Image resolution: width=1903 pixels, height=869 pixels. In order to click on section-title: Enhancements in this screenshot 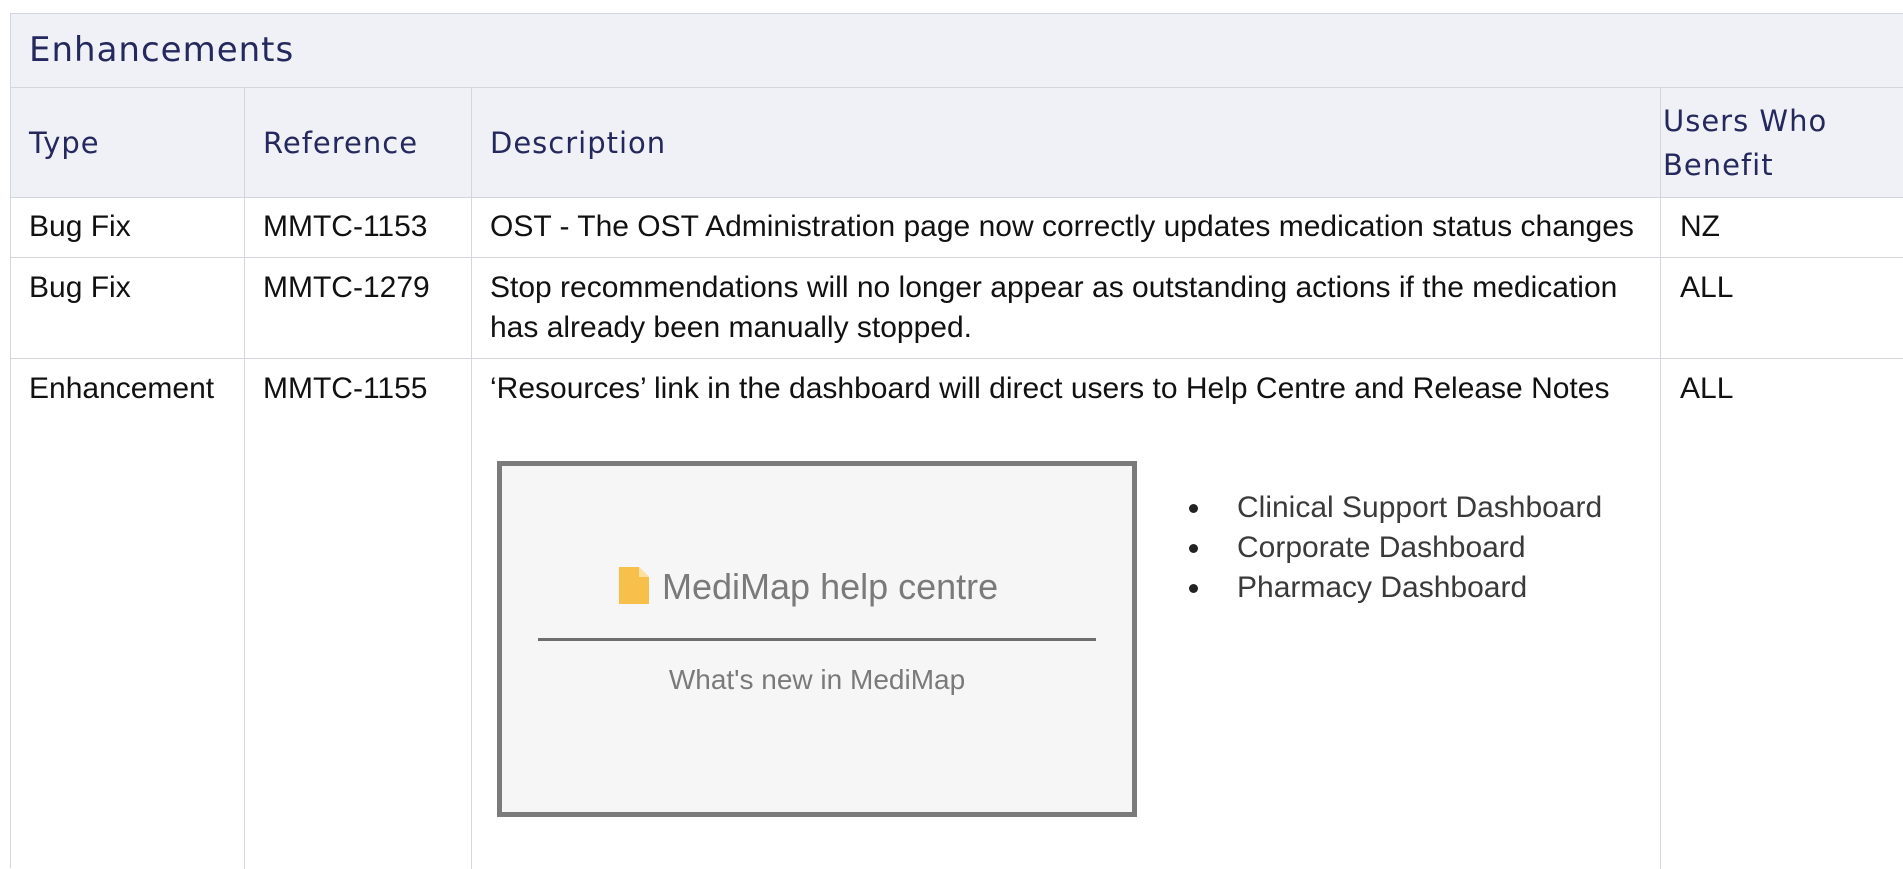, I will do `click(162, 50)`.